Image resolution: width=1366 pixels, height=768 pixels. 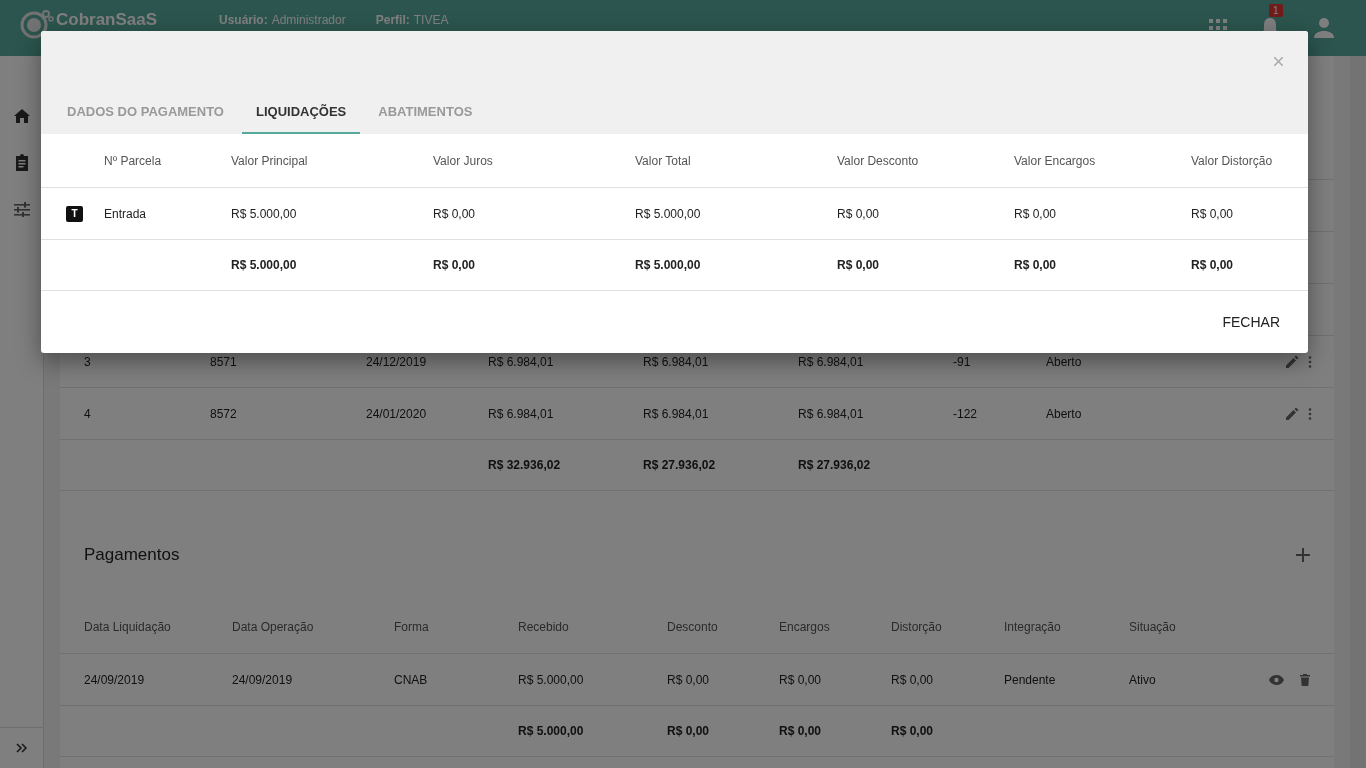 What do you see at coordinates (21, 748) in the screenshot?
I see `expand-icon` at bounding box center [21, 748].